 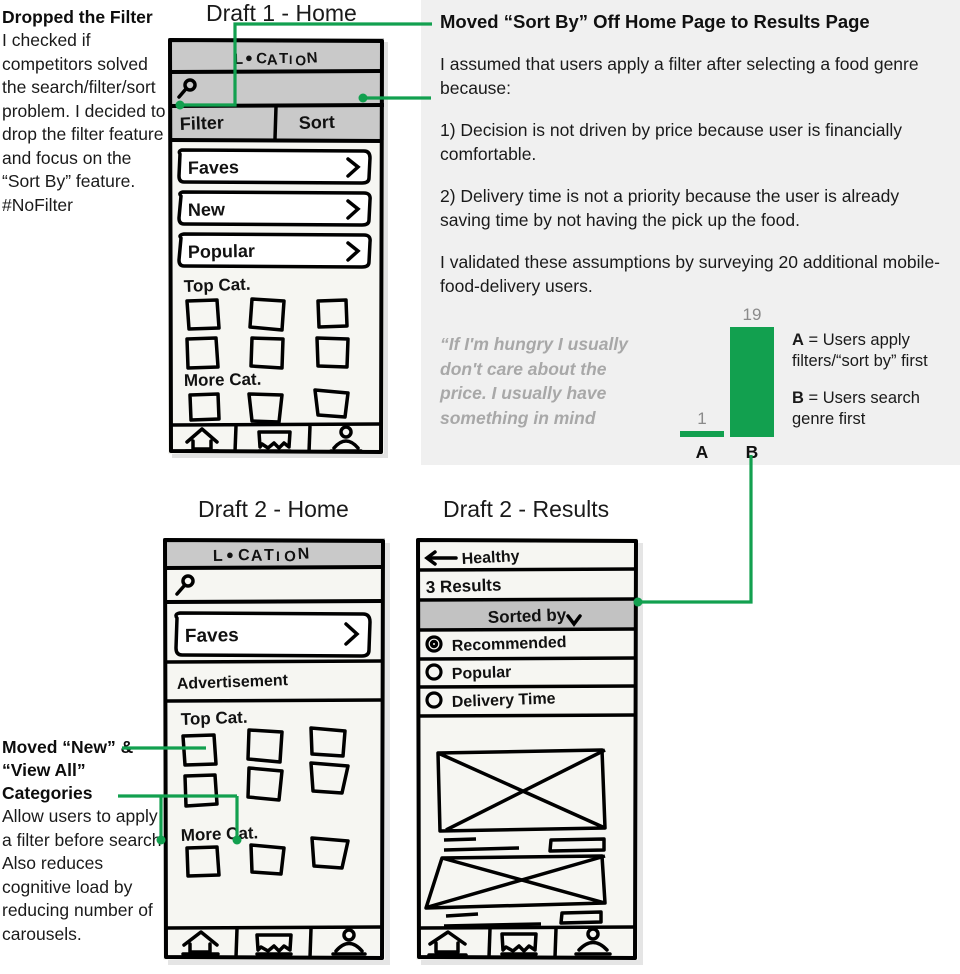 I want to click on svg-text: Filter, so click(x=201, y=123).